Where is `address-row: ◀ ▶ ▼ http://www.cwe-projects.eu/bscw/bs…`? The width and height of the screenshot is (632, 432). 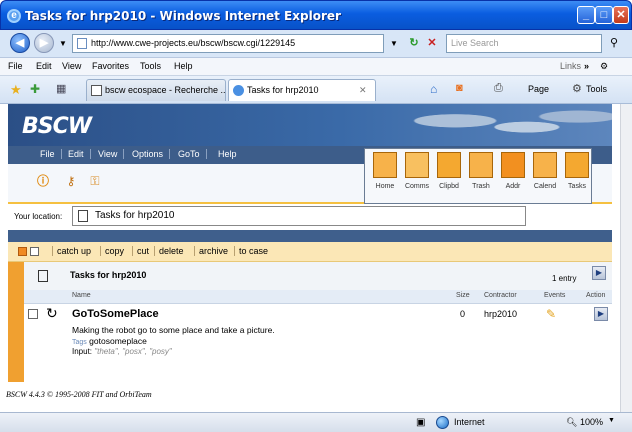
address-row: ◀ ▶ ▼ http://www.cwe-projects.eu/bscw/bs… is located at coordinates (316, 44).